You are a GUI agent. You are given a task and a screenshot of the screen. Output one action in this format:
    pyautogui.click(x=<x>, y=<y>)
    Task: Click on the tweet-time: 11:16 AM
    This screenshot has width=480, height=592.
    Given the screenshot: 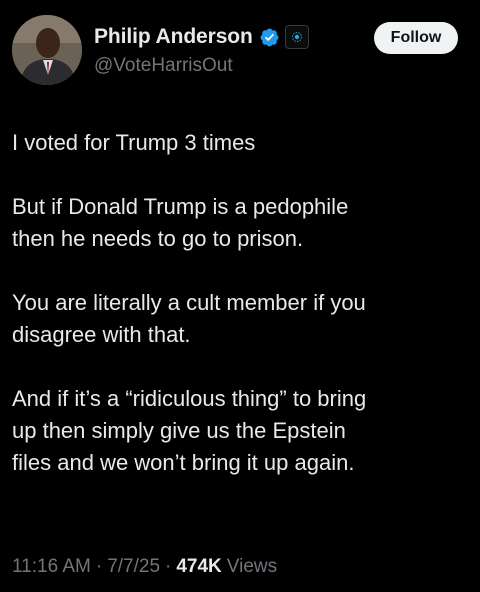 What is the action you would take?
    pyautogui.click(x=51, y=567)
    